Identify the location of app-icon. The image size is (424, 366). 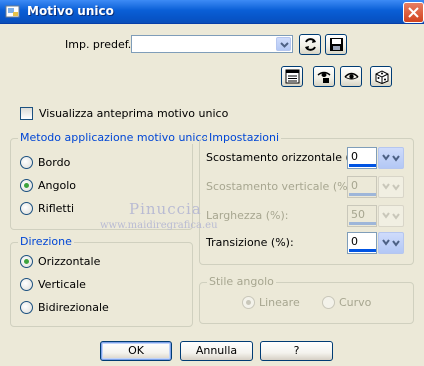
(13, 11).